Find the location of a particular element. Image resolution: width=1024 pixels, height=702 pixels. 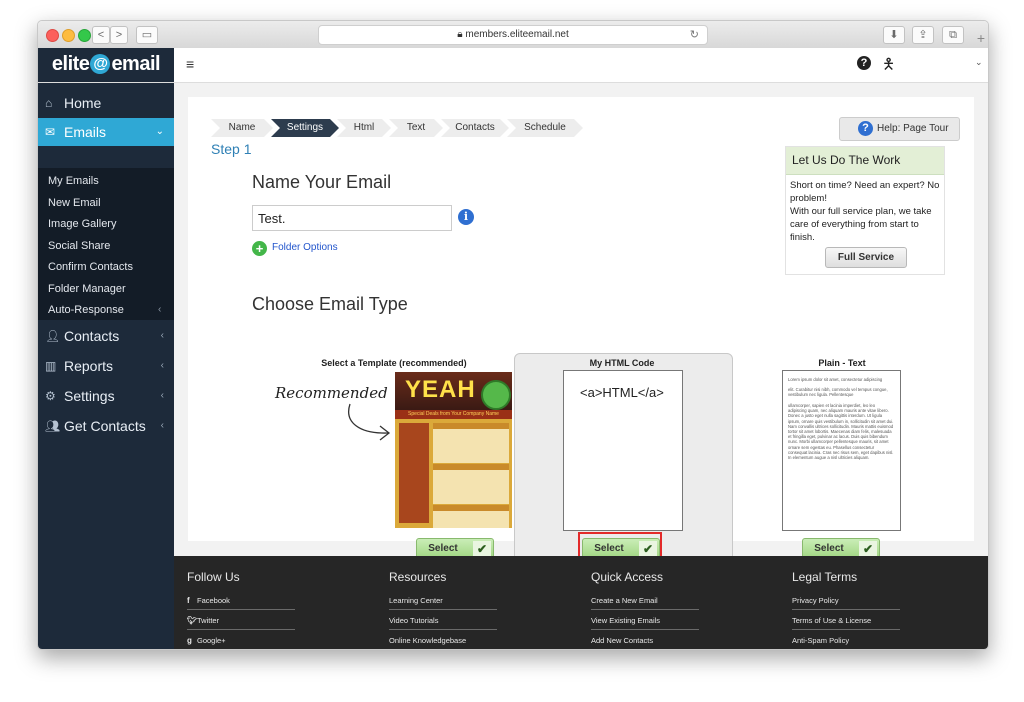

sidebar-toggle-button: ▭ is located at coordinates (147, 35).